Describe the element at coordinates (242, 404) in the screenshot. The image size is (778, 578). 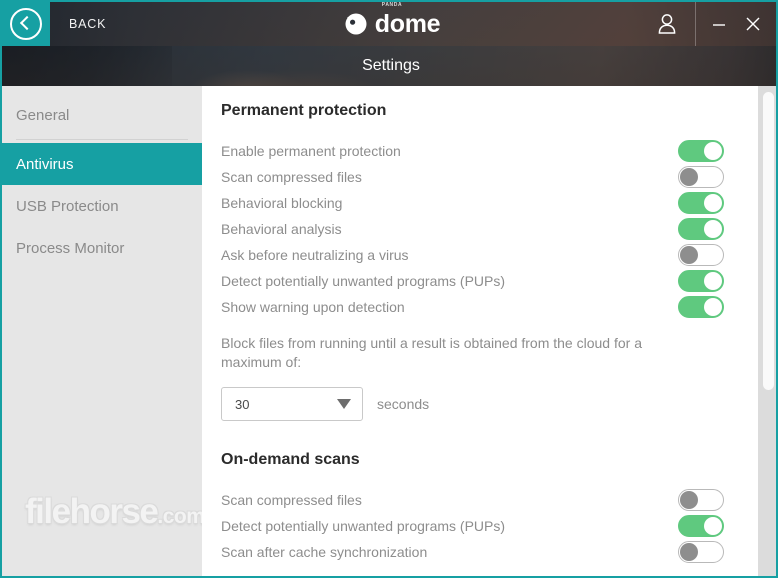
I see `block-timeout-value: 30` at that location.